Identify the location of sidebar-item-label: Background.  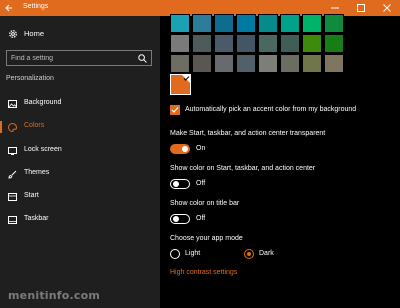
(43, 102).